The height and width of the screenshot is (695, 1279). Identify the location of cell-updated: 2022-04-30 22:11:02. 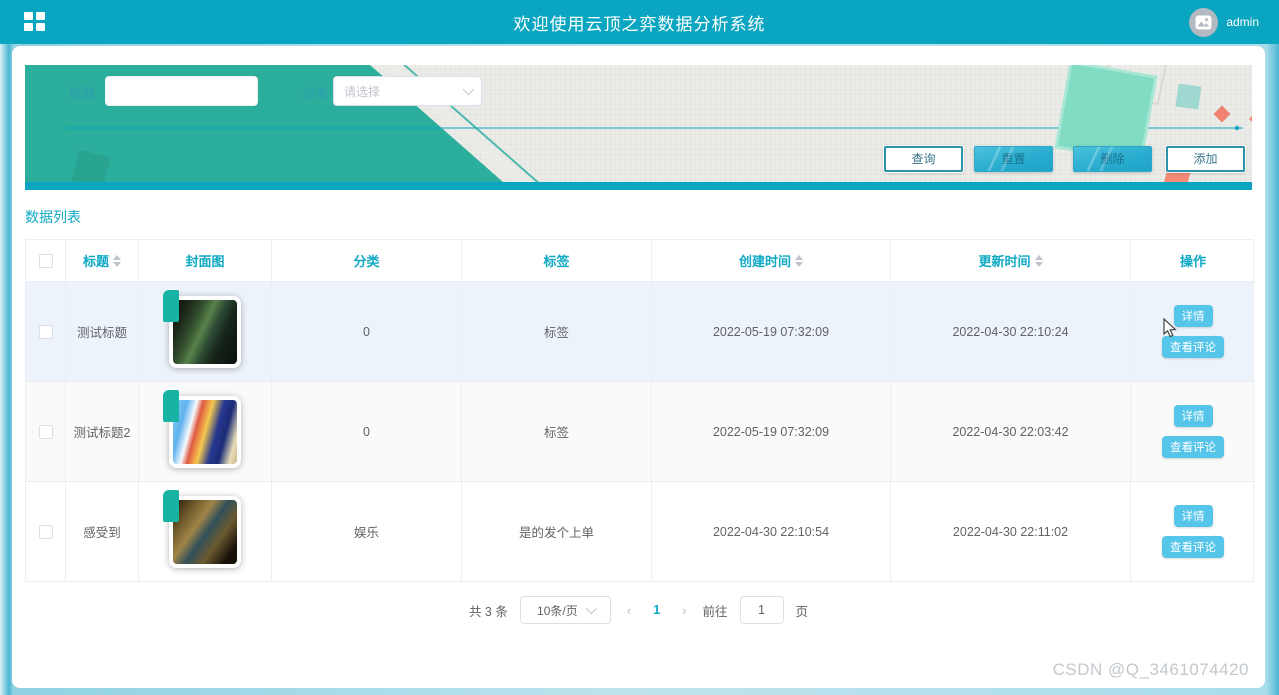
(1010, 531).